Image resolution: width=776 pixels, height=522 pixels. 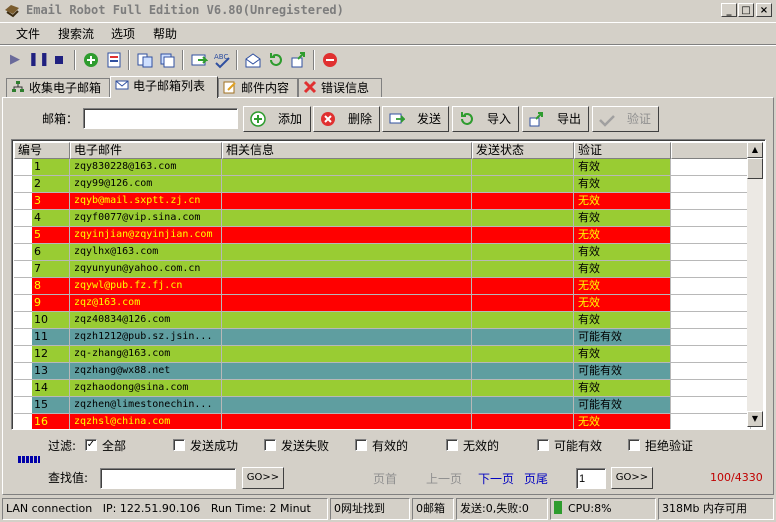 I want to click on filter-invalid-checkbox, so click(x=452, y=445).